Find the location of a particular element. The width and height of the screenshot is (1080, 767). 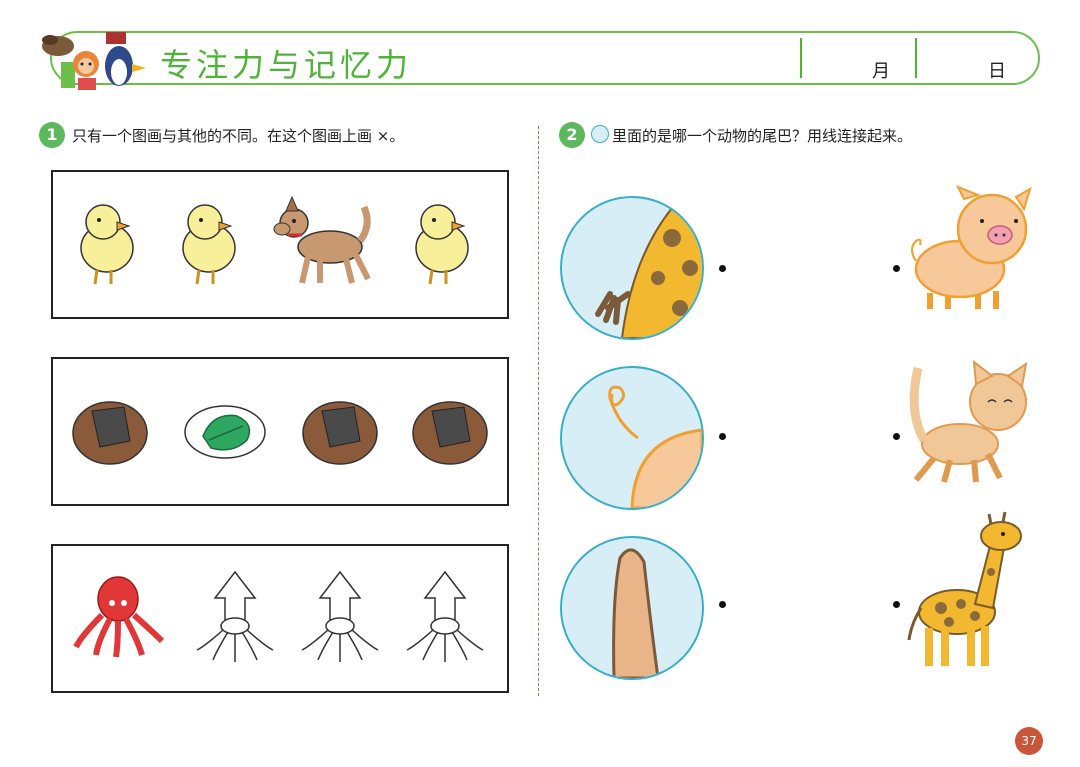

page-title: 专注力与记忆力 is located at coordinates (286, 65).